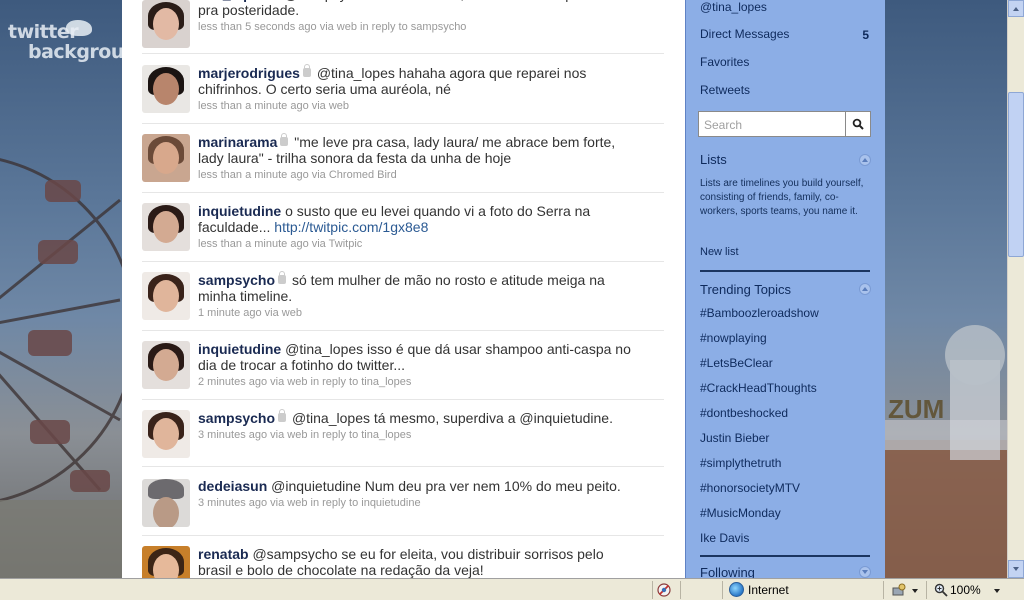  I want to click on security-zone-label: Internet, so click(768, 590).